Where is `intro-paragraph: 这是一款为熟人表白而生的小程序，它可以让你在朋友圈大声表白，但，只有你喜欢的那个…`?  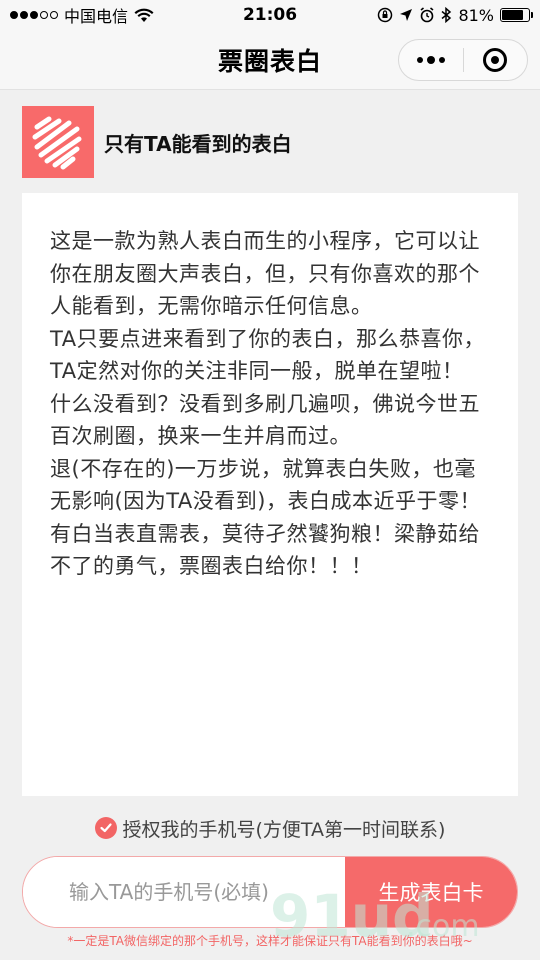
intro-paragraph: 这是一款为熟人表白而生的小程序，它可以让你在朋友圈大声表白，但，只有你喜欢的那个… is located at coordinates (265, 273).